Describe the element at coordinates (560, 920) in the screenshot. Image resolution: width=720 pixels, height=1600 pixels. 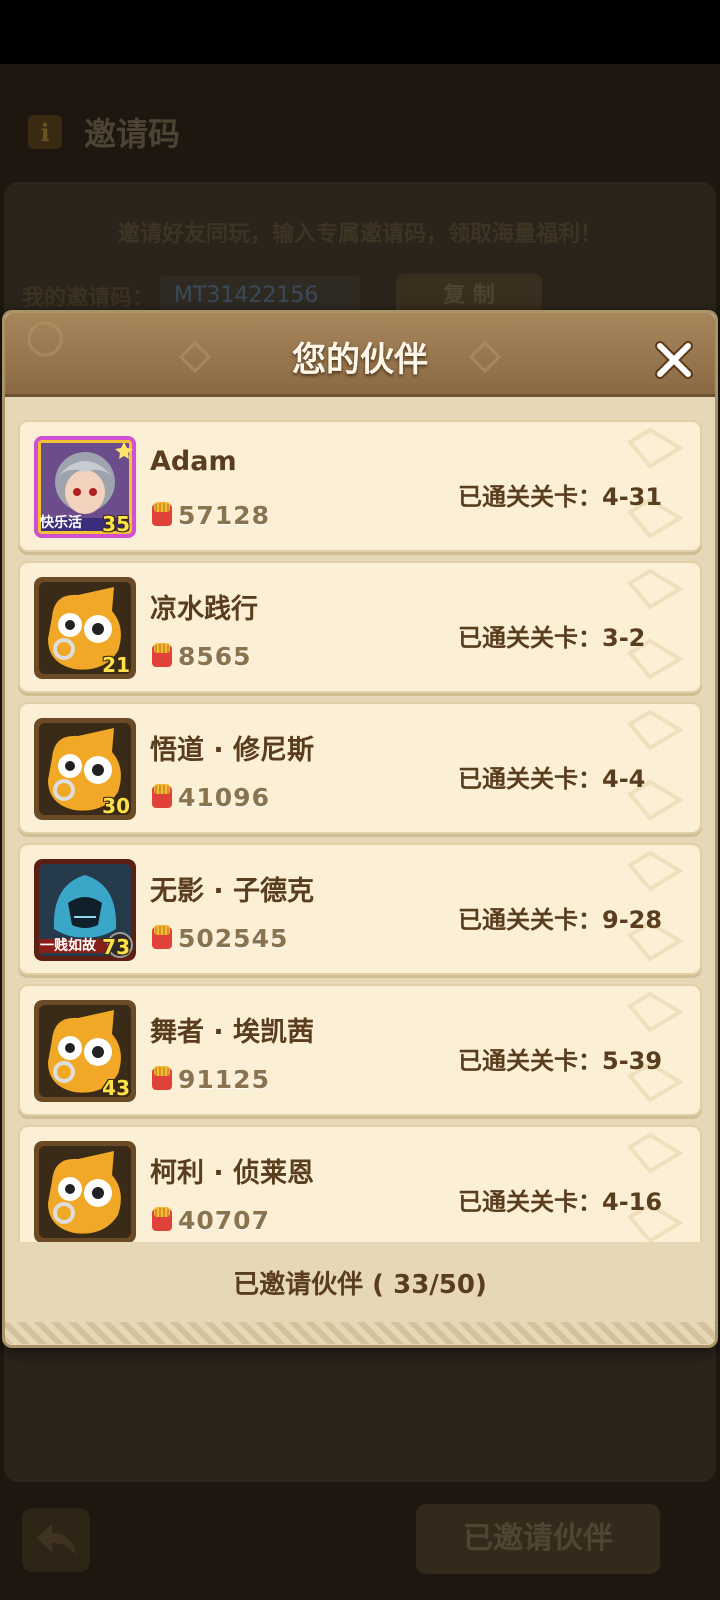
I see `stage-progress: 已通关关卡：9-28` at that location.